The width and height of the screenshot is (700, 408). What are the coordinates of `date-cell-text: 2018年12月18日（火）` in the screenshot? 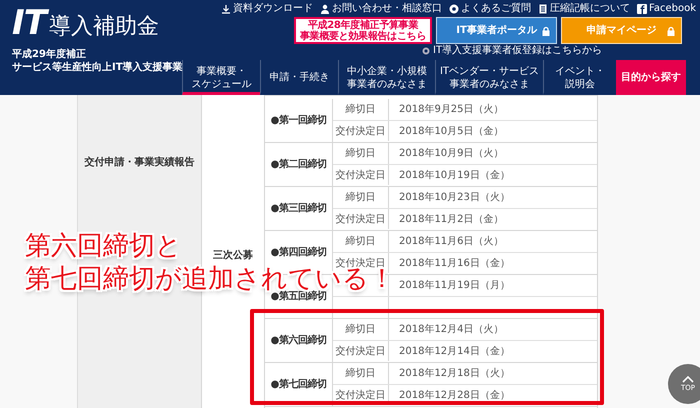 It's located at (454, 373).